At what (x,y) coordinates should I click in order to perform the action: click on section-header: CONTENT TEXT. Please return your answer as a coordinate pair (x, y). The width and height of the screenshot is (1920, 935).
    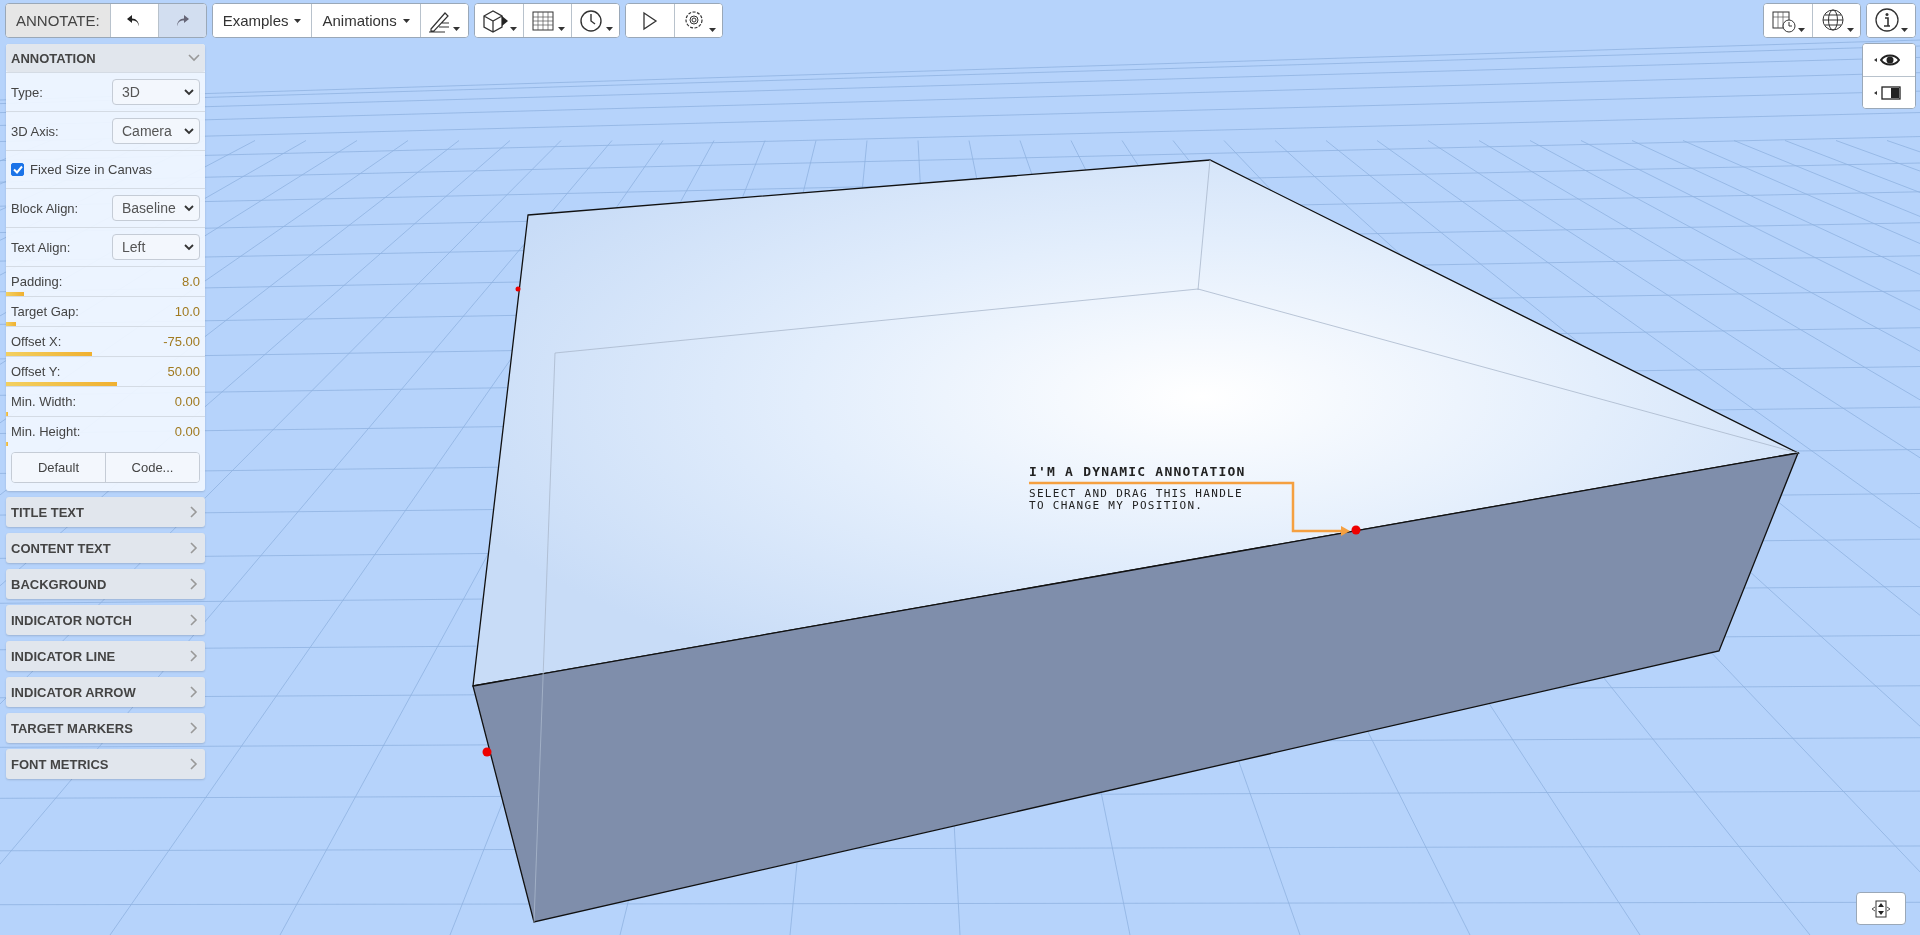
    Looking at the image, I should click on (105, 548).